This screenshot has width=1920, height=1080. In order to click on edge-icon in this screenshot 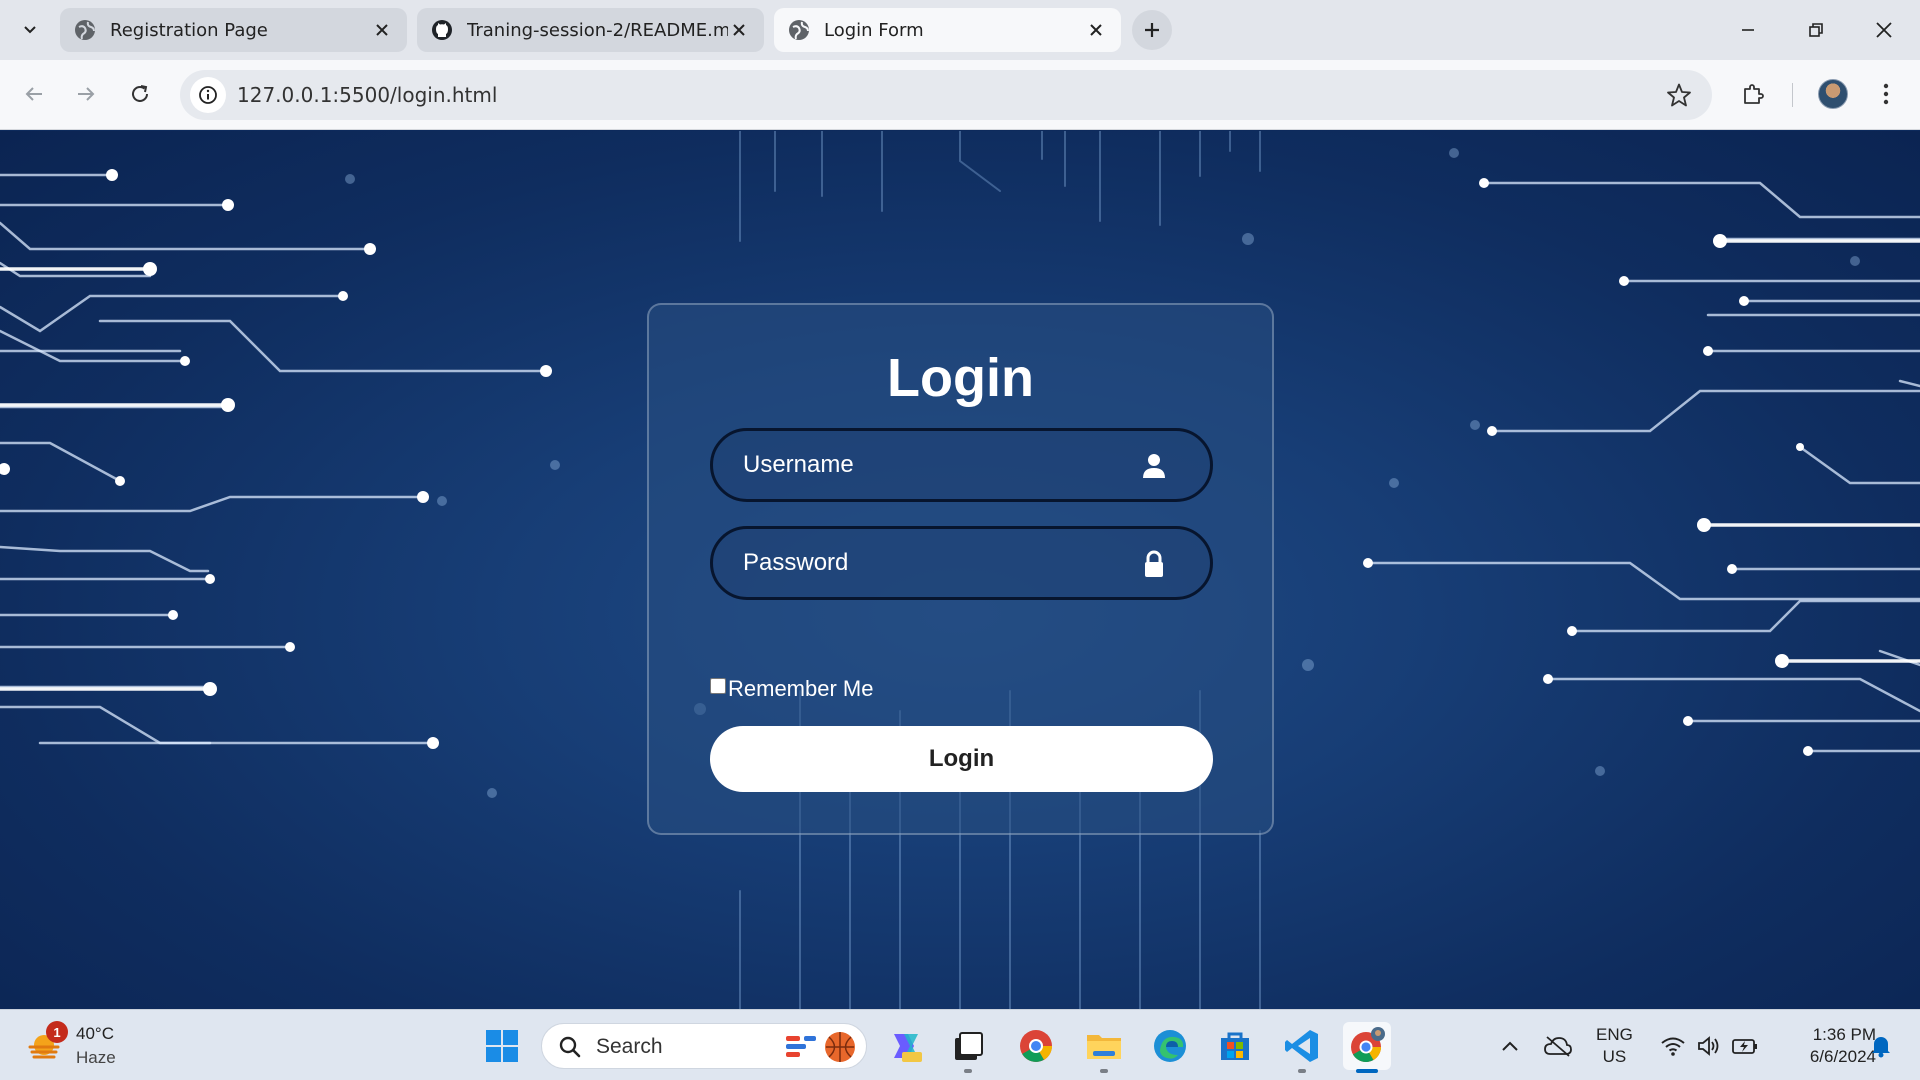, I will do `click(1170, 1046)`.